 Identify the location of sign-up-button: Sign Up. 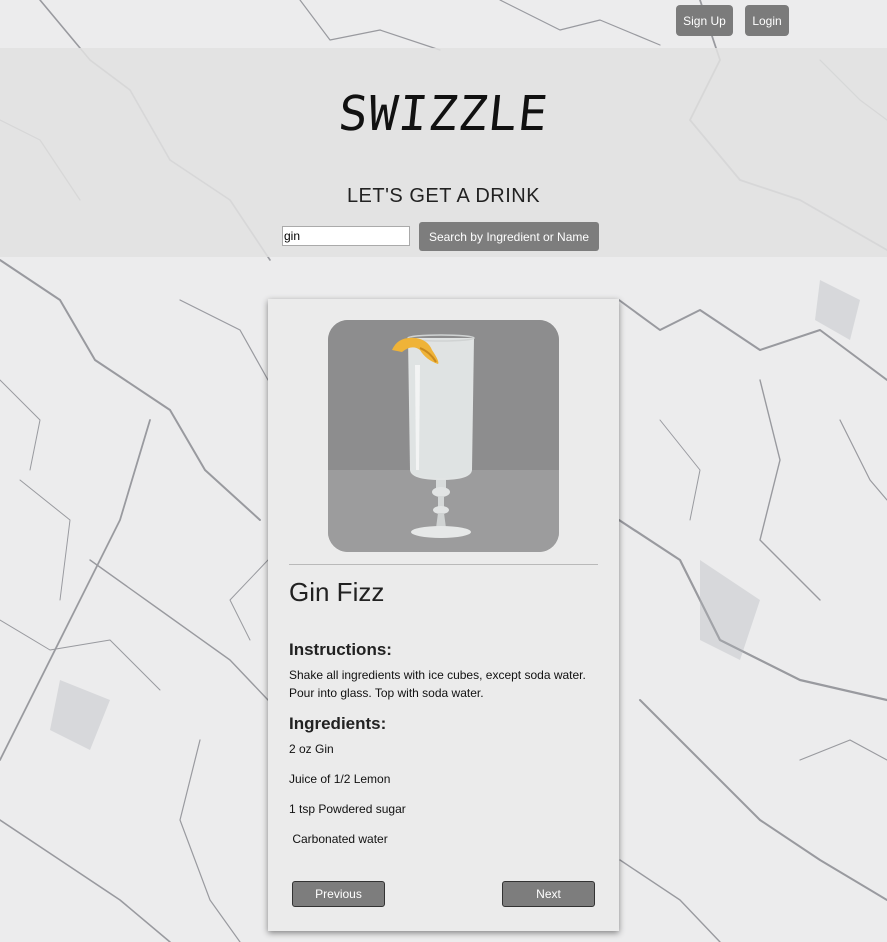
(704, 20).